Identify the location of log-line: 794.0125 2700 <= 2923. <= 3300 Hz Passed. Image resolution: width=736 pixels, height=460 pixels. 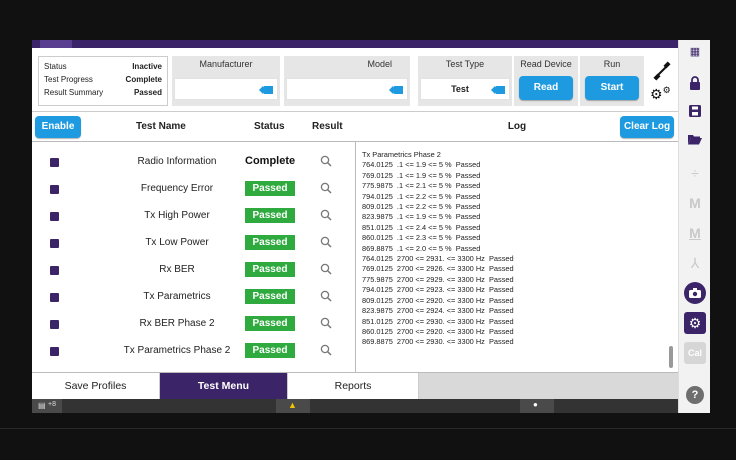
(438, 290).